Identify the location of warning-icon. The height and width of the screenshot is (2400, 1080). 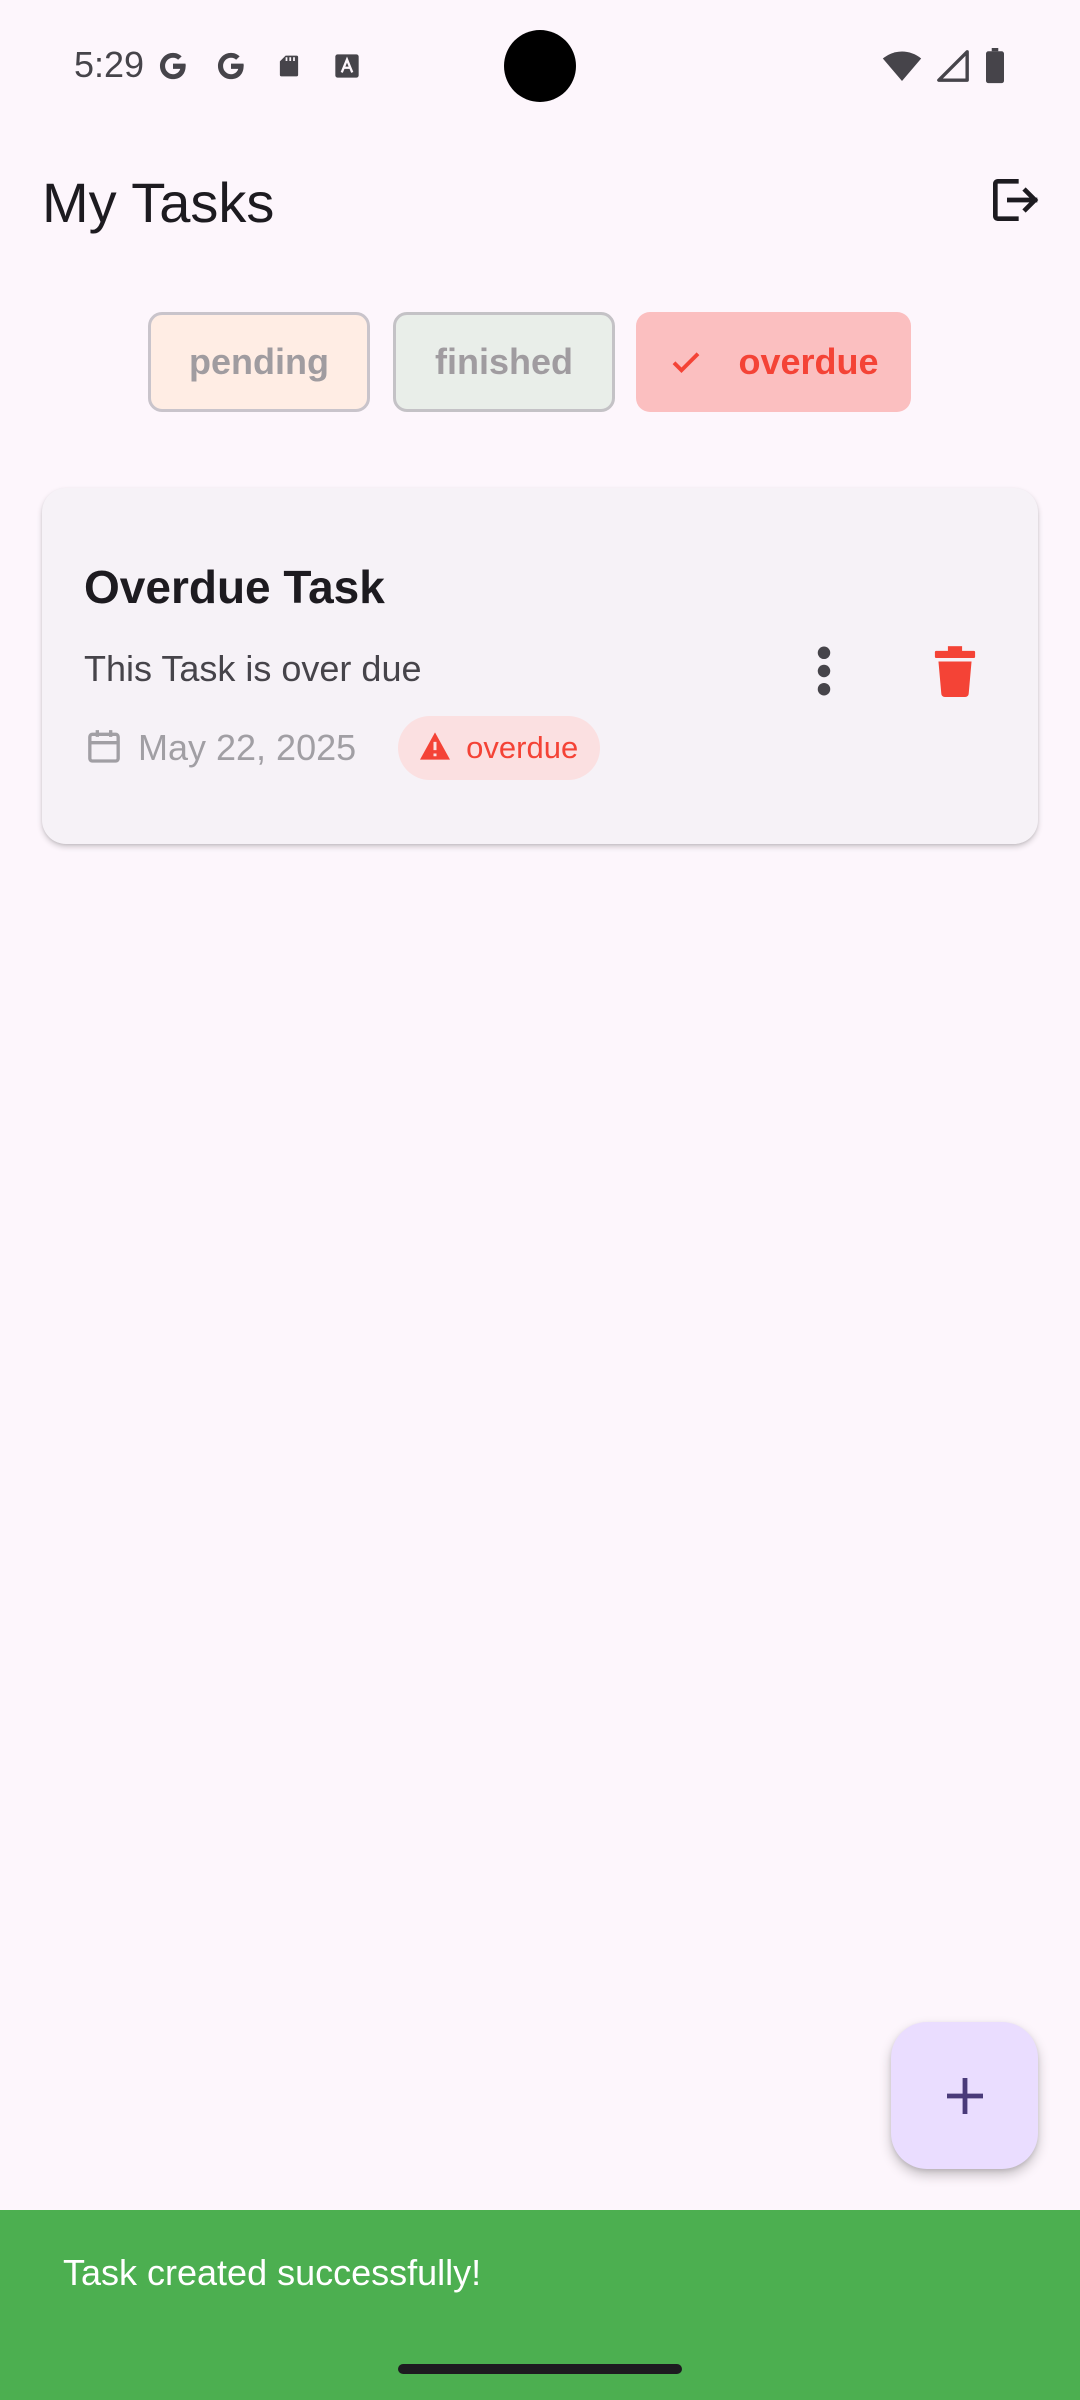
(435, 748).